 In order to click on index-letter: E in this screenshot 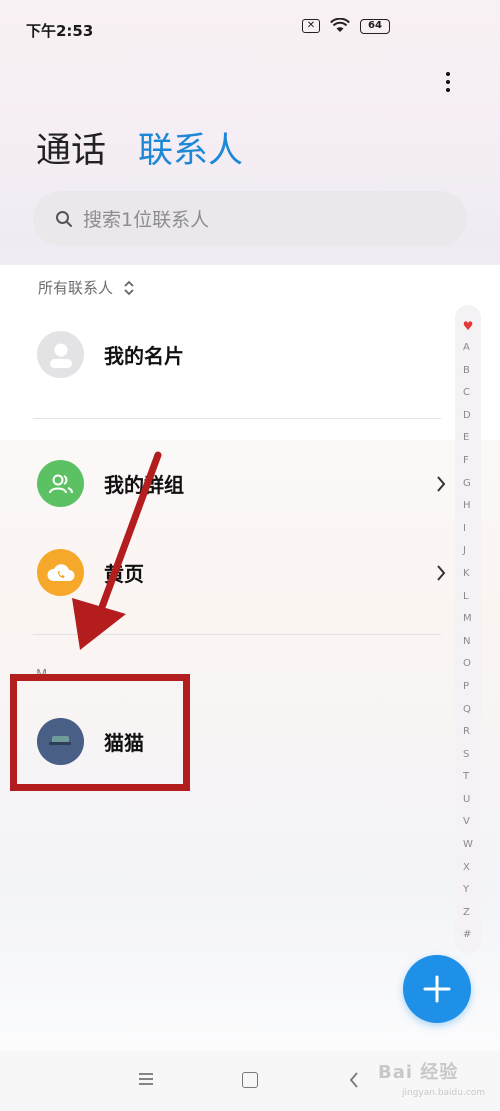, I will do `click(468, 438)`.